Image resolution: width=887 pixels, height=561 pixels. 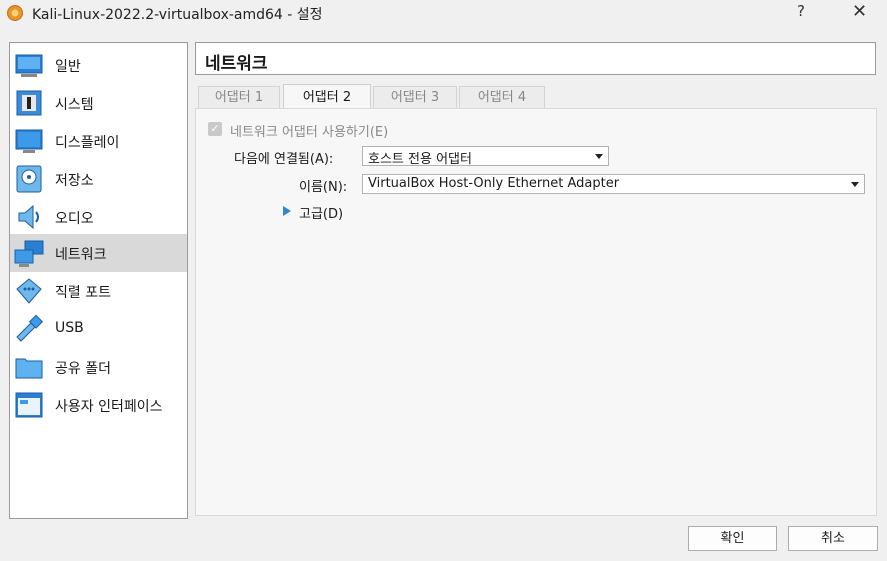 What do you see at coordinates (98, 179) in the screenshot?
I see `sidebar-item-storage: 저장소` at bounding box center [98, 179].